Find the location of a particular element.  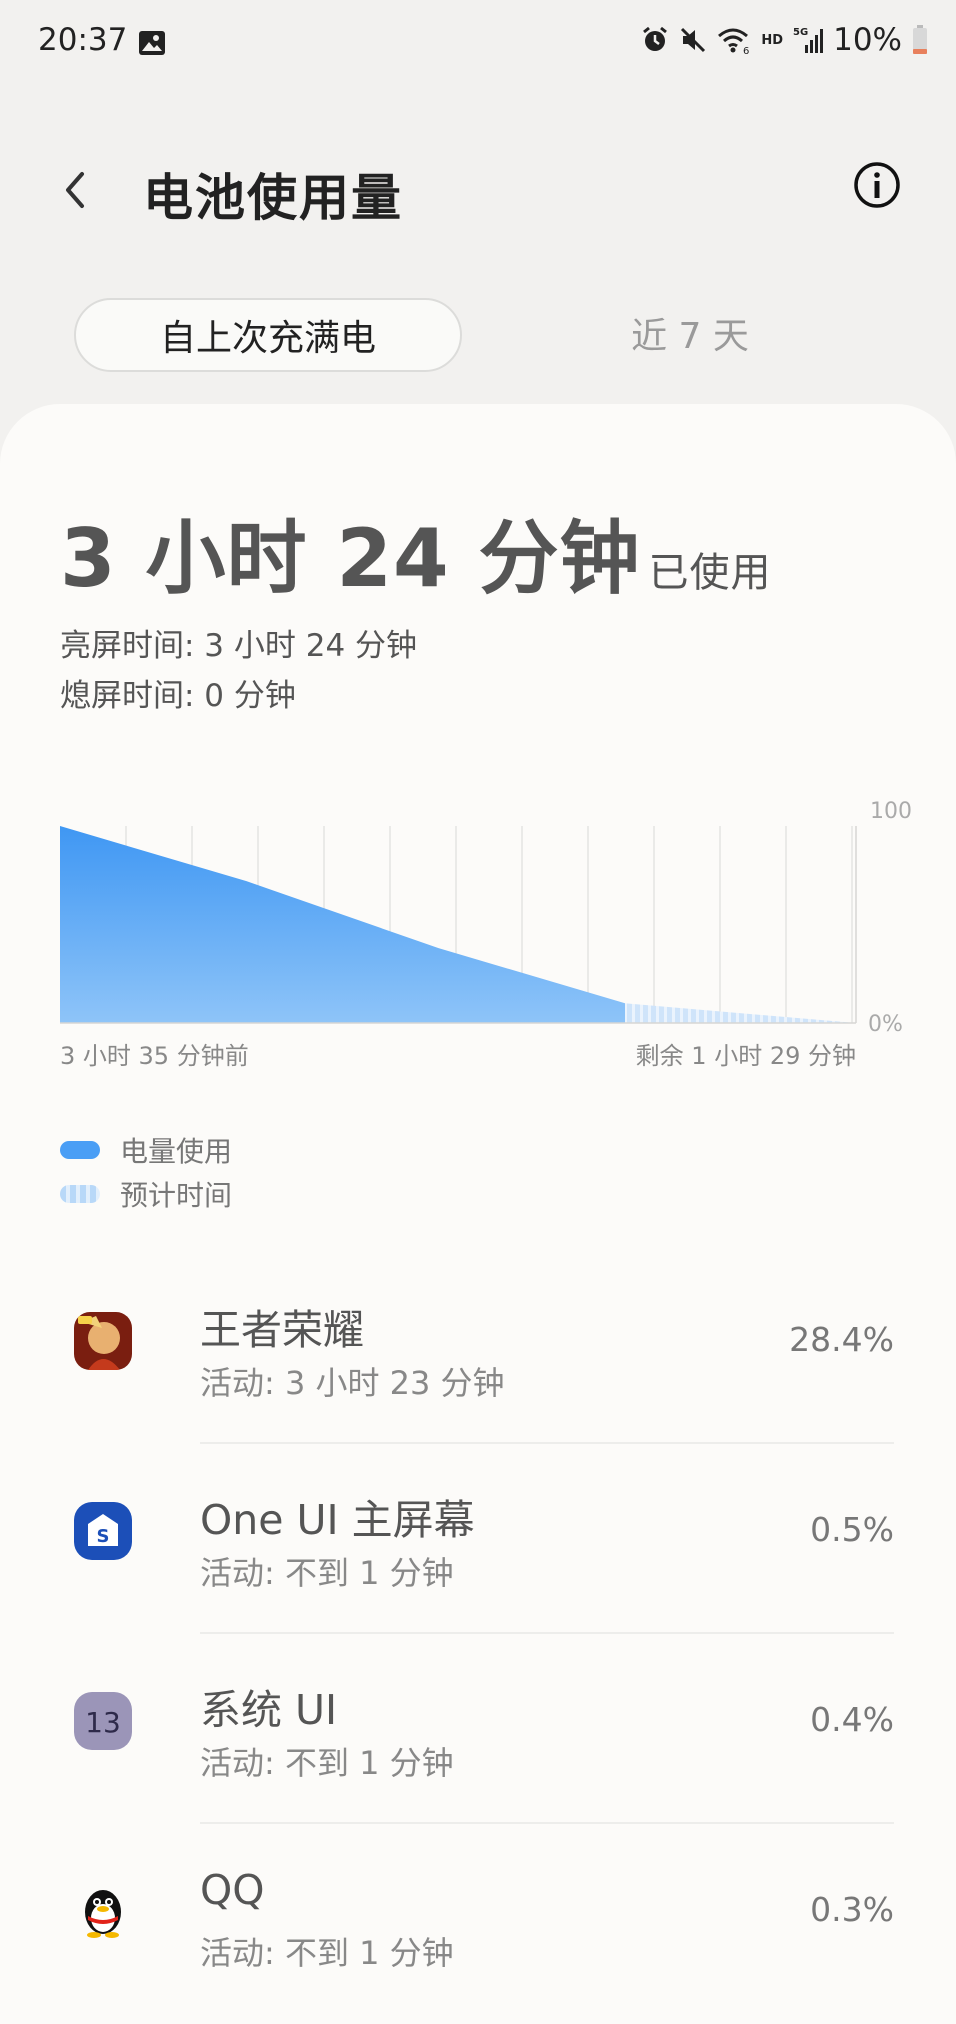

tab-last-7-days: 近 7 天 is located at coordinates (690, 333).